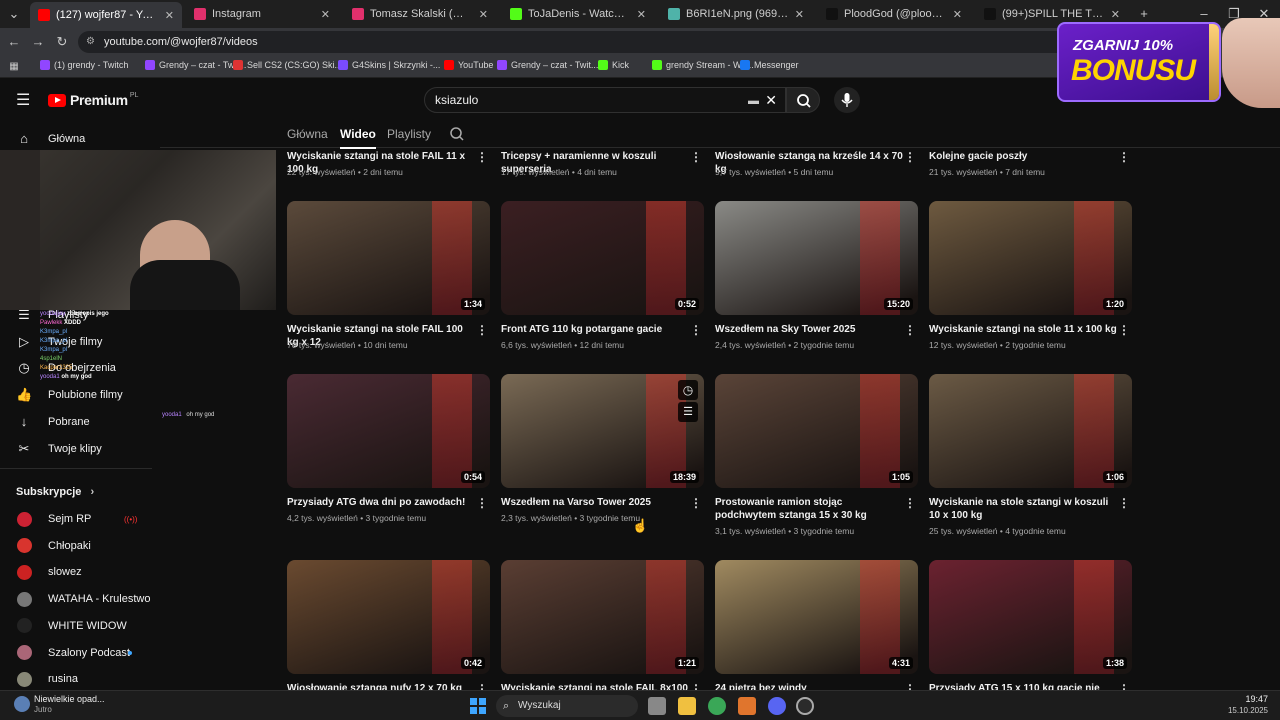 The width and height of the screenshot is (1280, 720). What do you see at coordinates (1024, 686) in the screenshot?
I see `video-title: Przysiady ATG 15 x 110 kg gacie nie` at bounding box center [1024, 686].